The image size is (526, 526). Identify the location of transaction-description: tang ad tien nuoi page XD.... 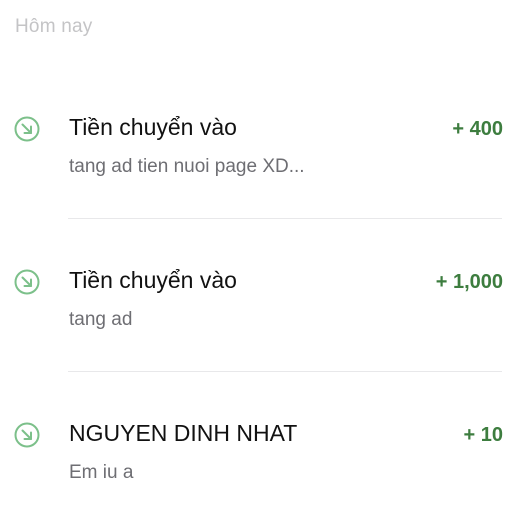
(187, 166).